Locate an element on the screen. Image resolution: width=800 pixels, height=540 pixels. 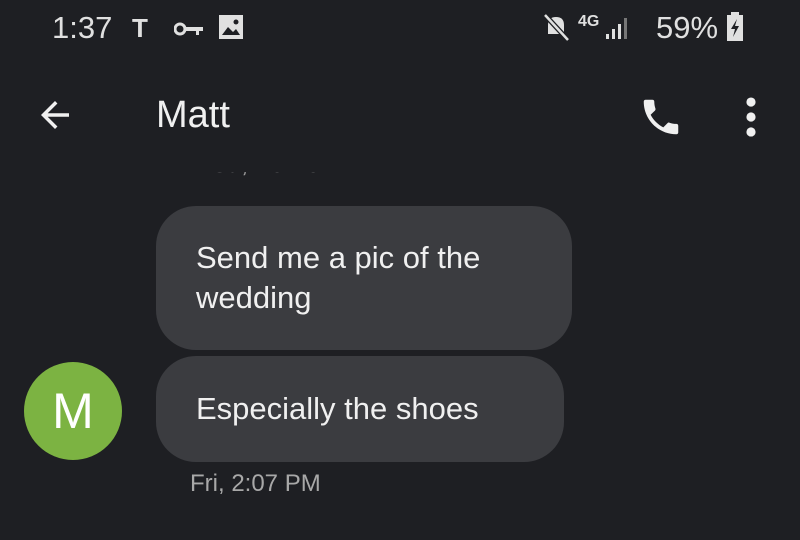
message-bubble: Send me a pic of the wedding is located at coordinates (364, 278).